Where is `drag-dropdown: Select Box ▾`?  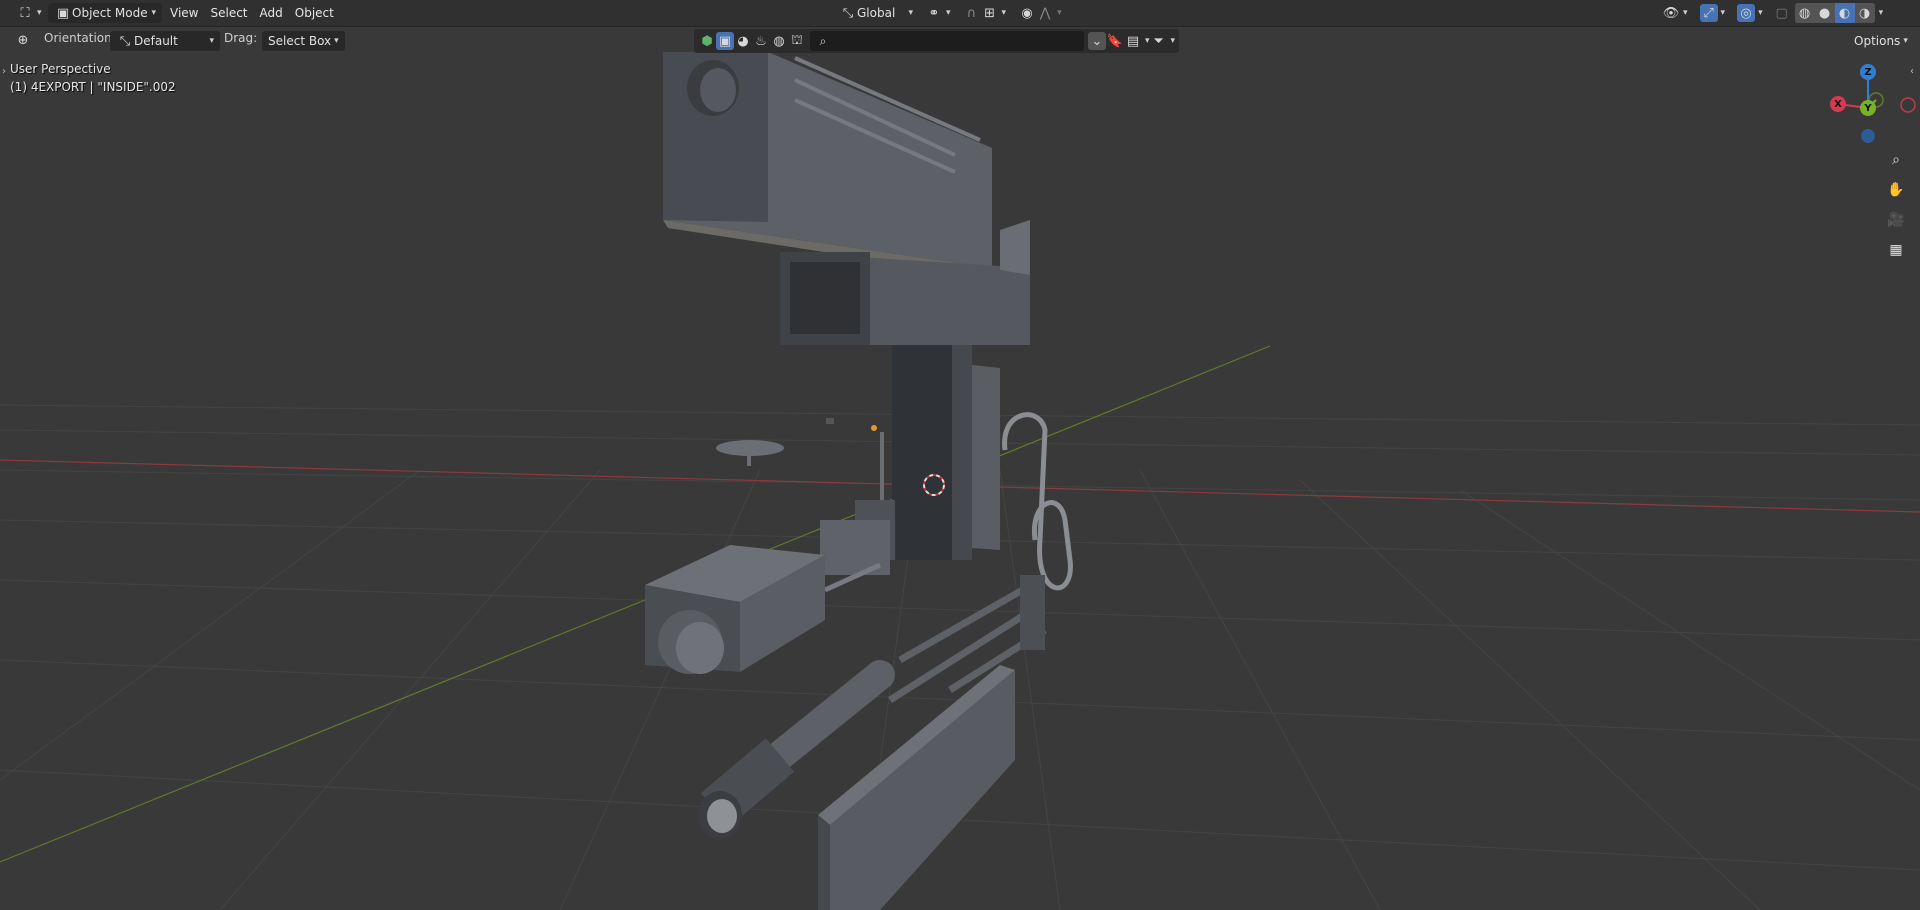
drag-dropdown: Select Box ▾ is located at coordinates (303, 41).